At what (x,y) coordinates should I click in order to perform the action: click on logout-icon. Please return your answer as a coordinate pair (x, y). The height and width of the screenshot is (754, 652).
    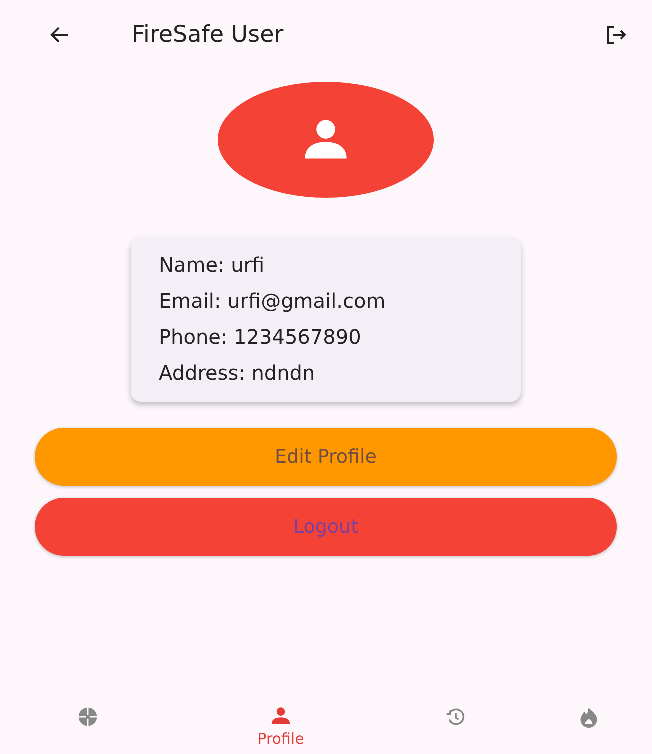
    Looking at the image, I should click on (616, 35).